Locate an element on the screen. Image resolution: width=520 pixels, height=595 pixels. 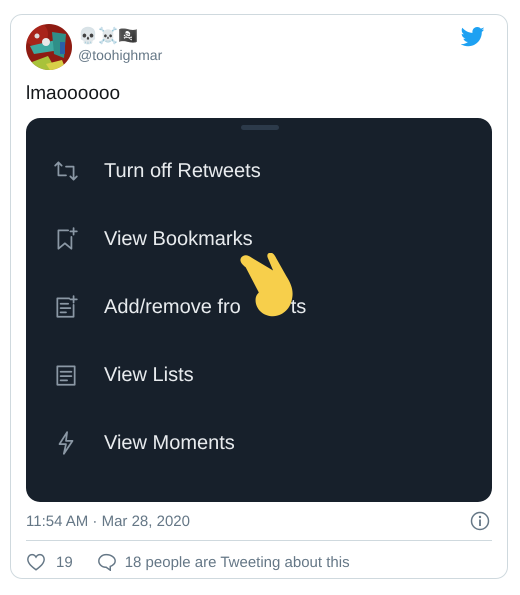
menu-item-label: Add/remove fro is located at coordinates (172, 307).